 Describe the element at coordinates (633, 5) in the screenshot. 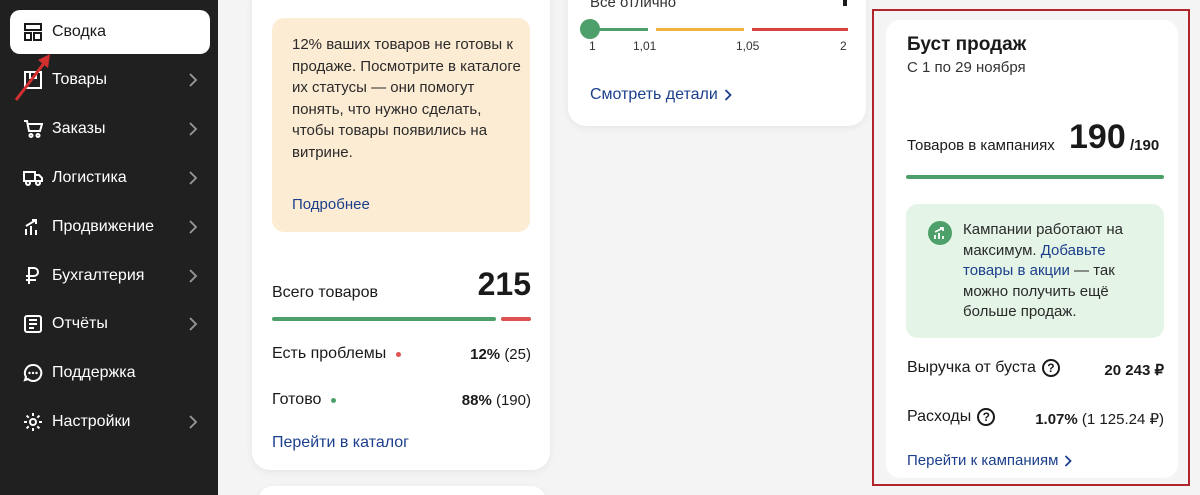

I see `rating-status: Всё отлично` at that location.